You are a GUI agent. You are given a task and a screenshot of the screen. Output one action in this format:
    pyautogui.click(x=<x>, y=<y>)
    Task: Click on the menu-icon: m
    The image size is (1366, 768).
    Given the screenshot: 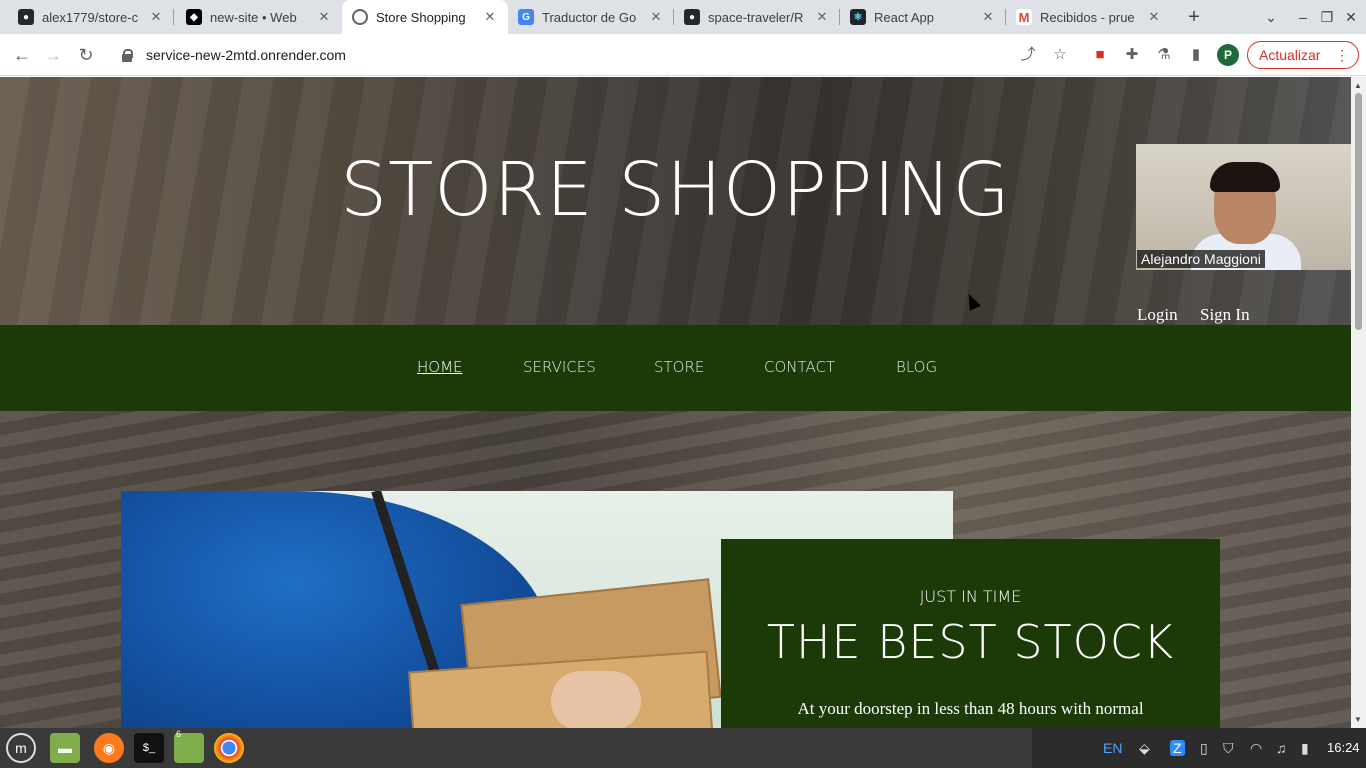 What is the action you would take?
    pyautogui.click(x=21, y=748)
    